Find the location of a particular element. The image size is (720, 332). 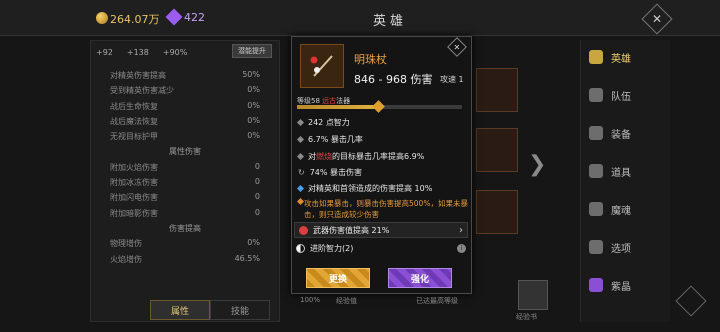

affix-line: 对燃烧的目标暴击几率提高6.9% is located at coordinates (360, 156).